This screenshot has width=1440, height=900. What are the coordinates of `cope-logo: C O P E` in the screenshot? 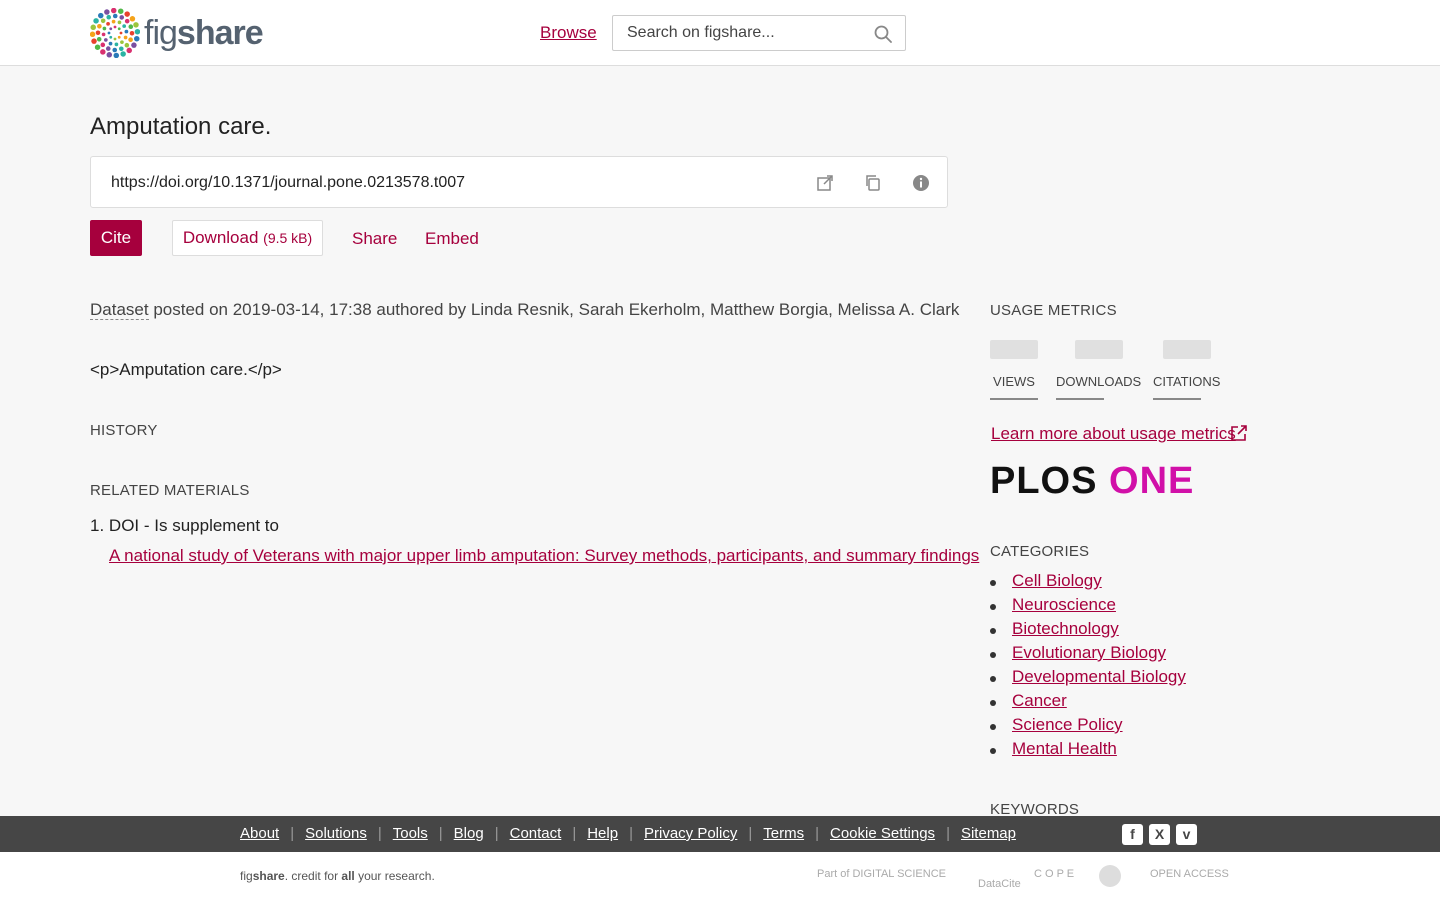 It's located at (1054, 874).